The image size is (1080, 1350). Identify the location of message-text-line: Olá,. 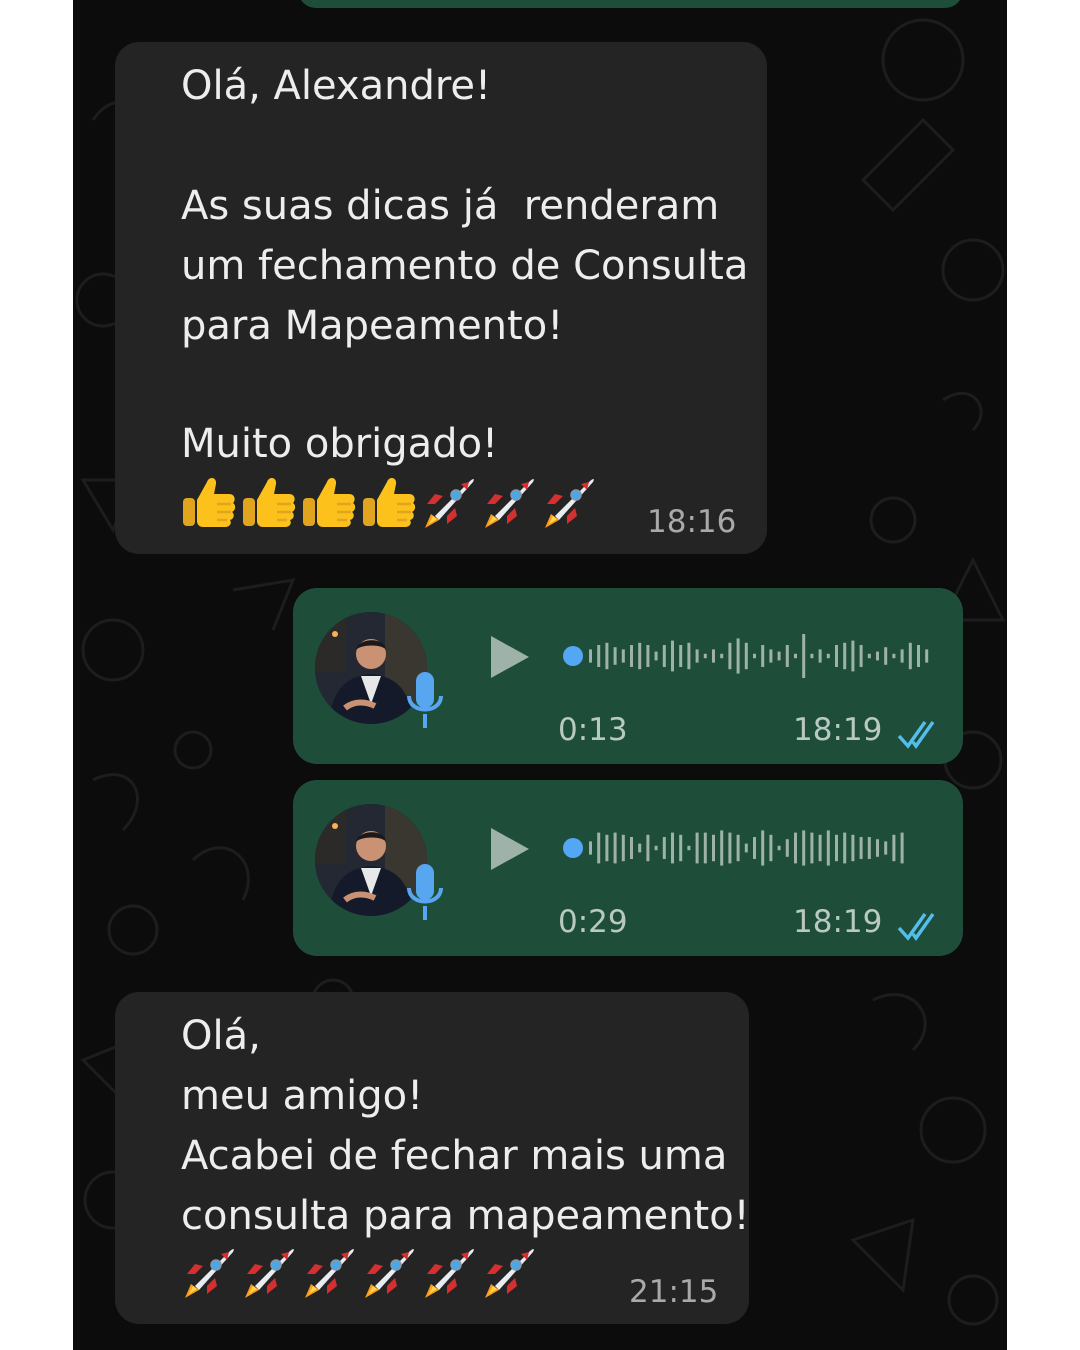
(221, 1036).